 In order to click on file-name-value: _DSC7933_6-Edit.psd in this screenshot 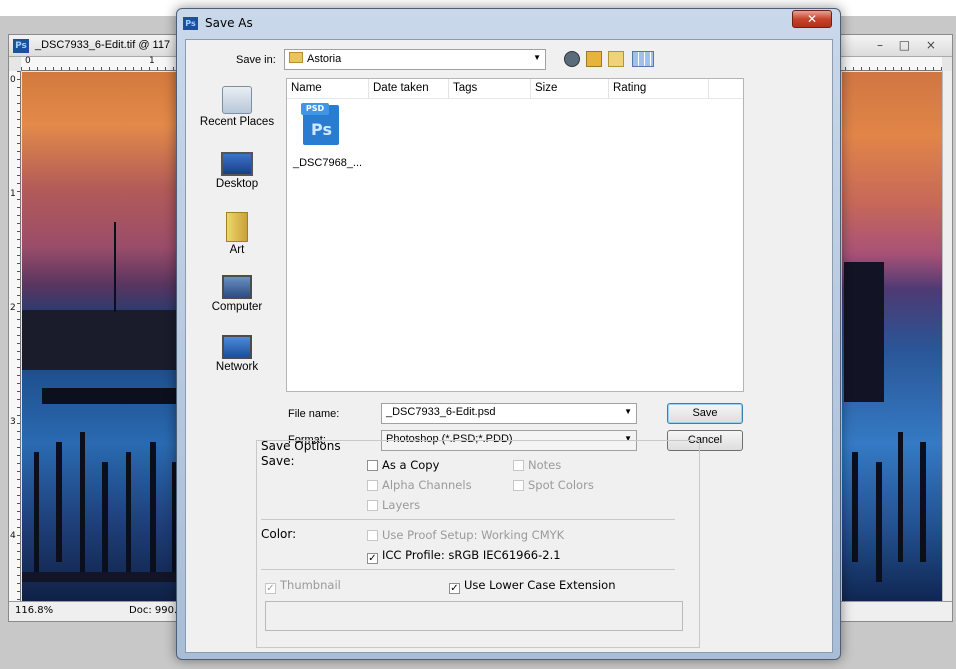, I will do `click(441, 412)`.